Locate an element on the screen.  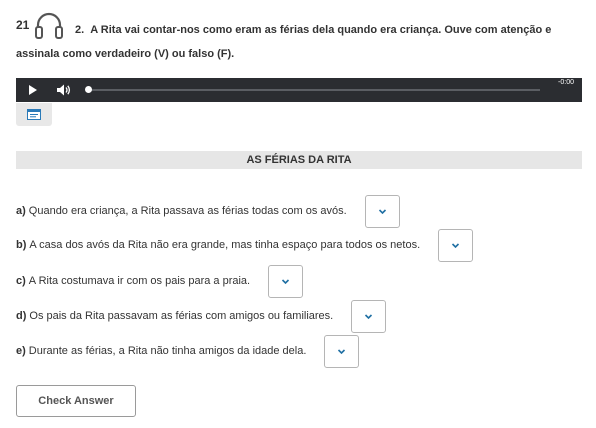
item-letter: b) is located at coordinates (21, 245).